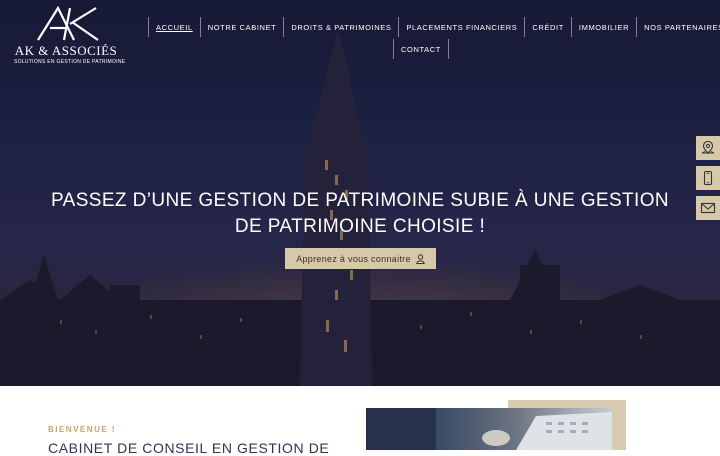  Describe the element at coordinates (70, 62) in the screenshot. I see `brand-tagline: SOLUTIONS EN GESTION DE PATRIMOINE` at that location.